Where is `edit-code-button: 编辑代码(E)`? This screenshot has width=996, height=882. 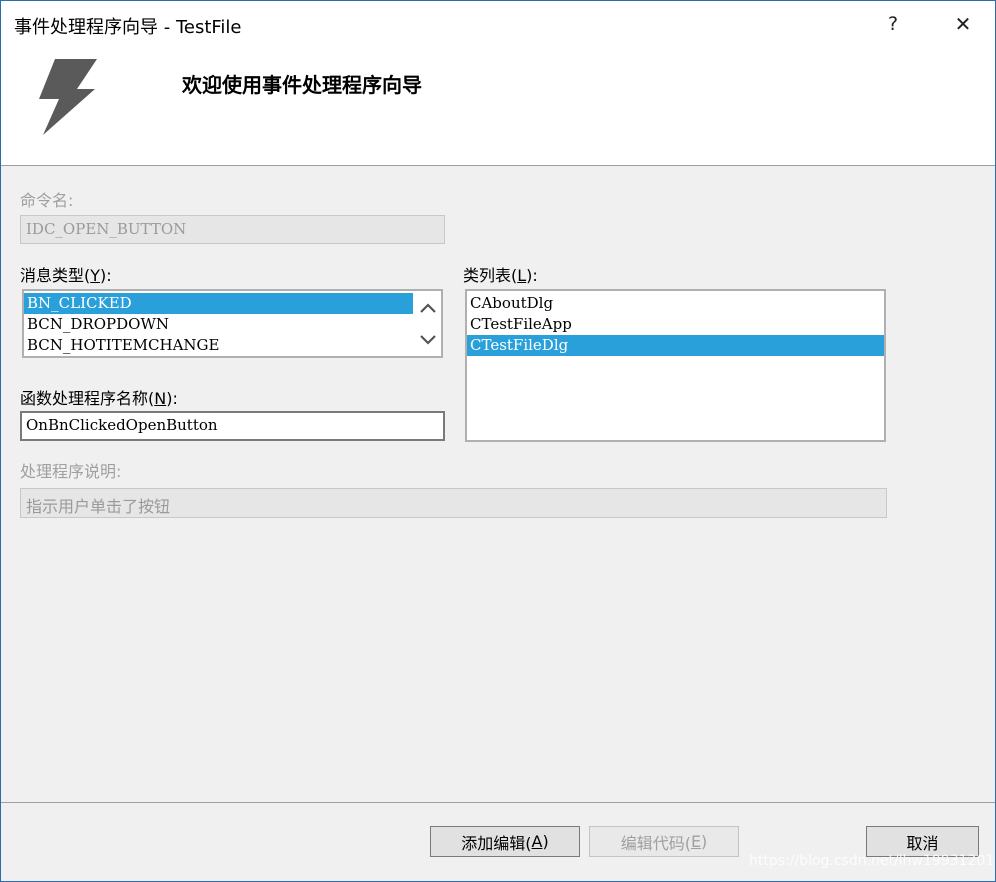 edit-code-button: 编辑代码(E) is located at coordinates (664, 841).